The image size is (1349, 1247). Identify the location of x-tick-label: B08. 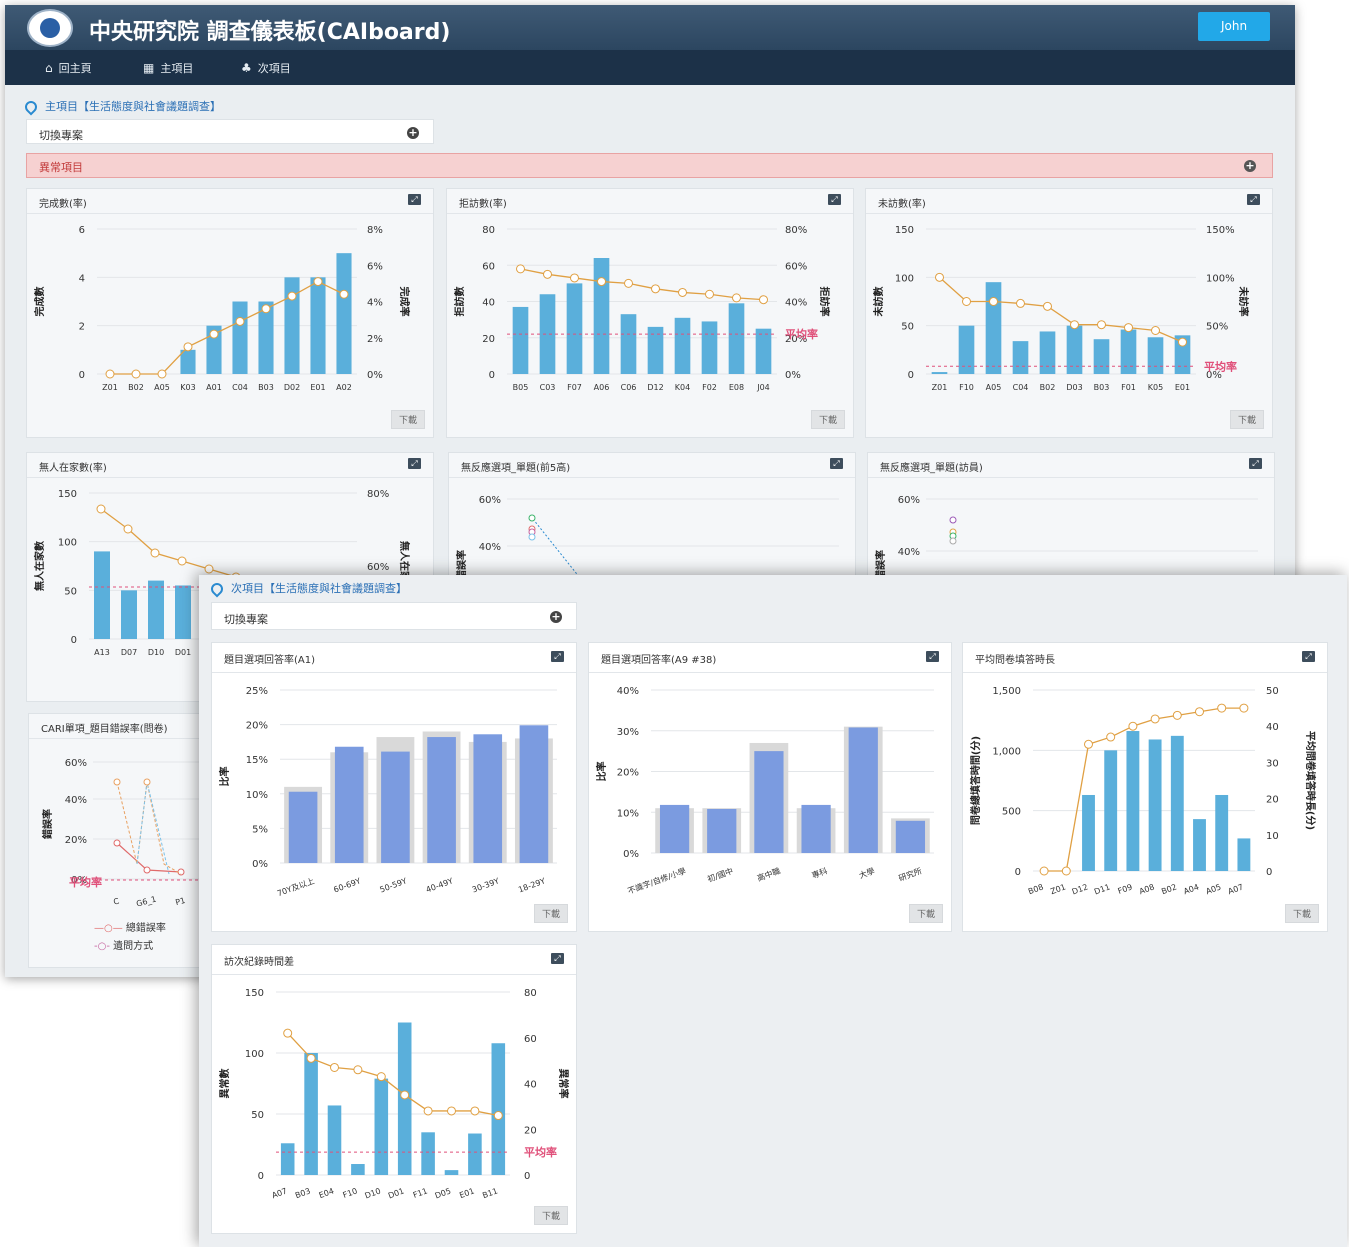
(1036, 889).